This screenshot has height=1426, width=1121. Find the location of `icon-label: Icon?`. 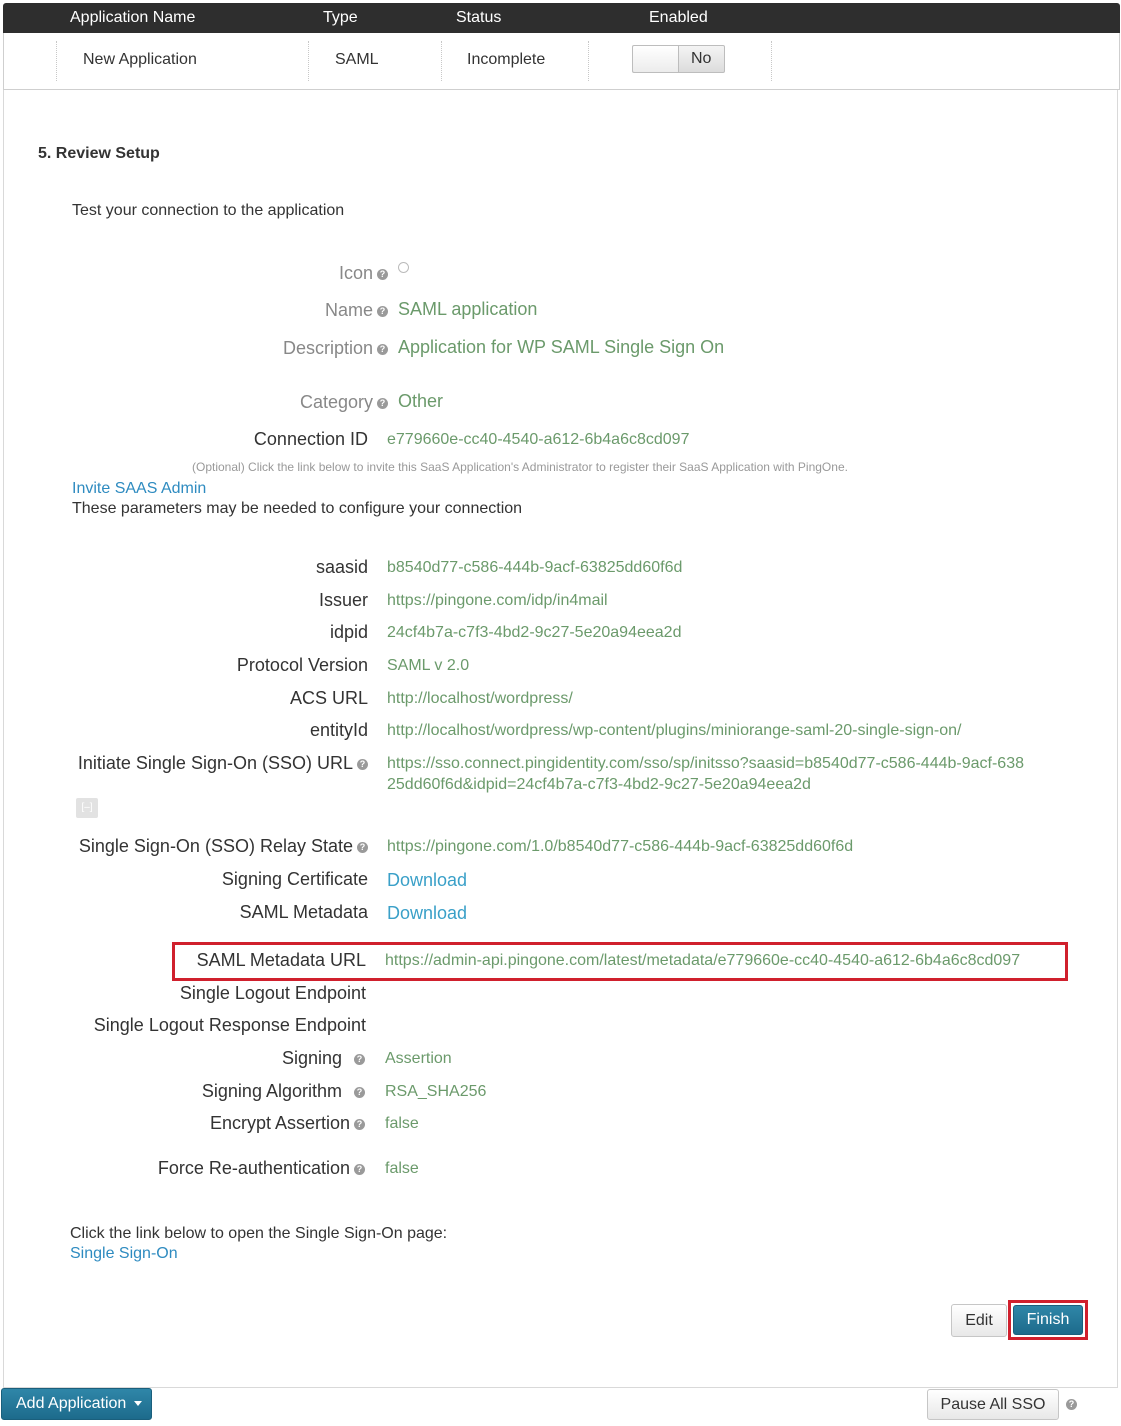

icon-label: Icon? is located at coordinates (363, 273).